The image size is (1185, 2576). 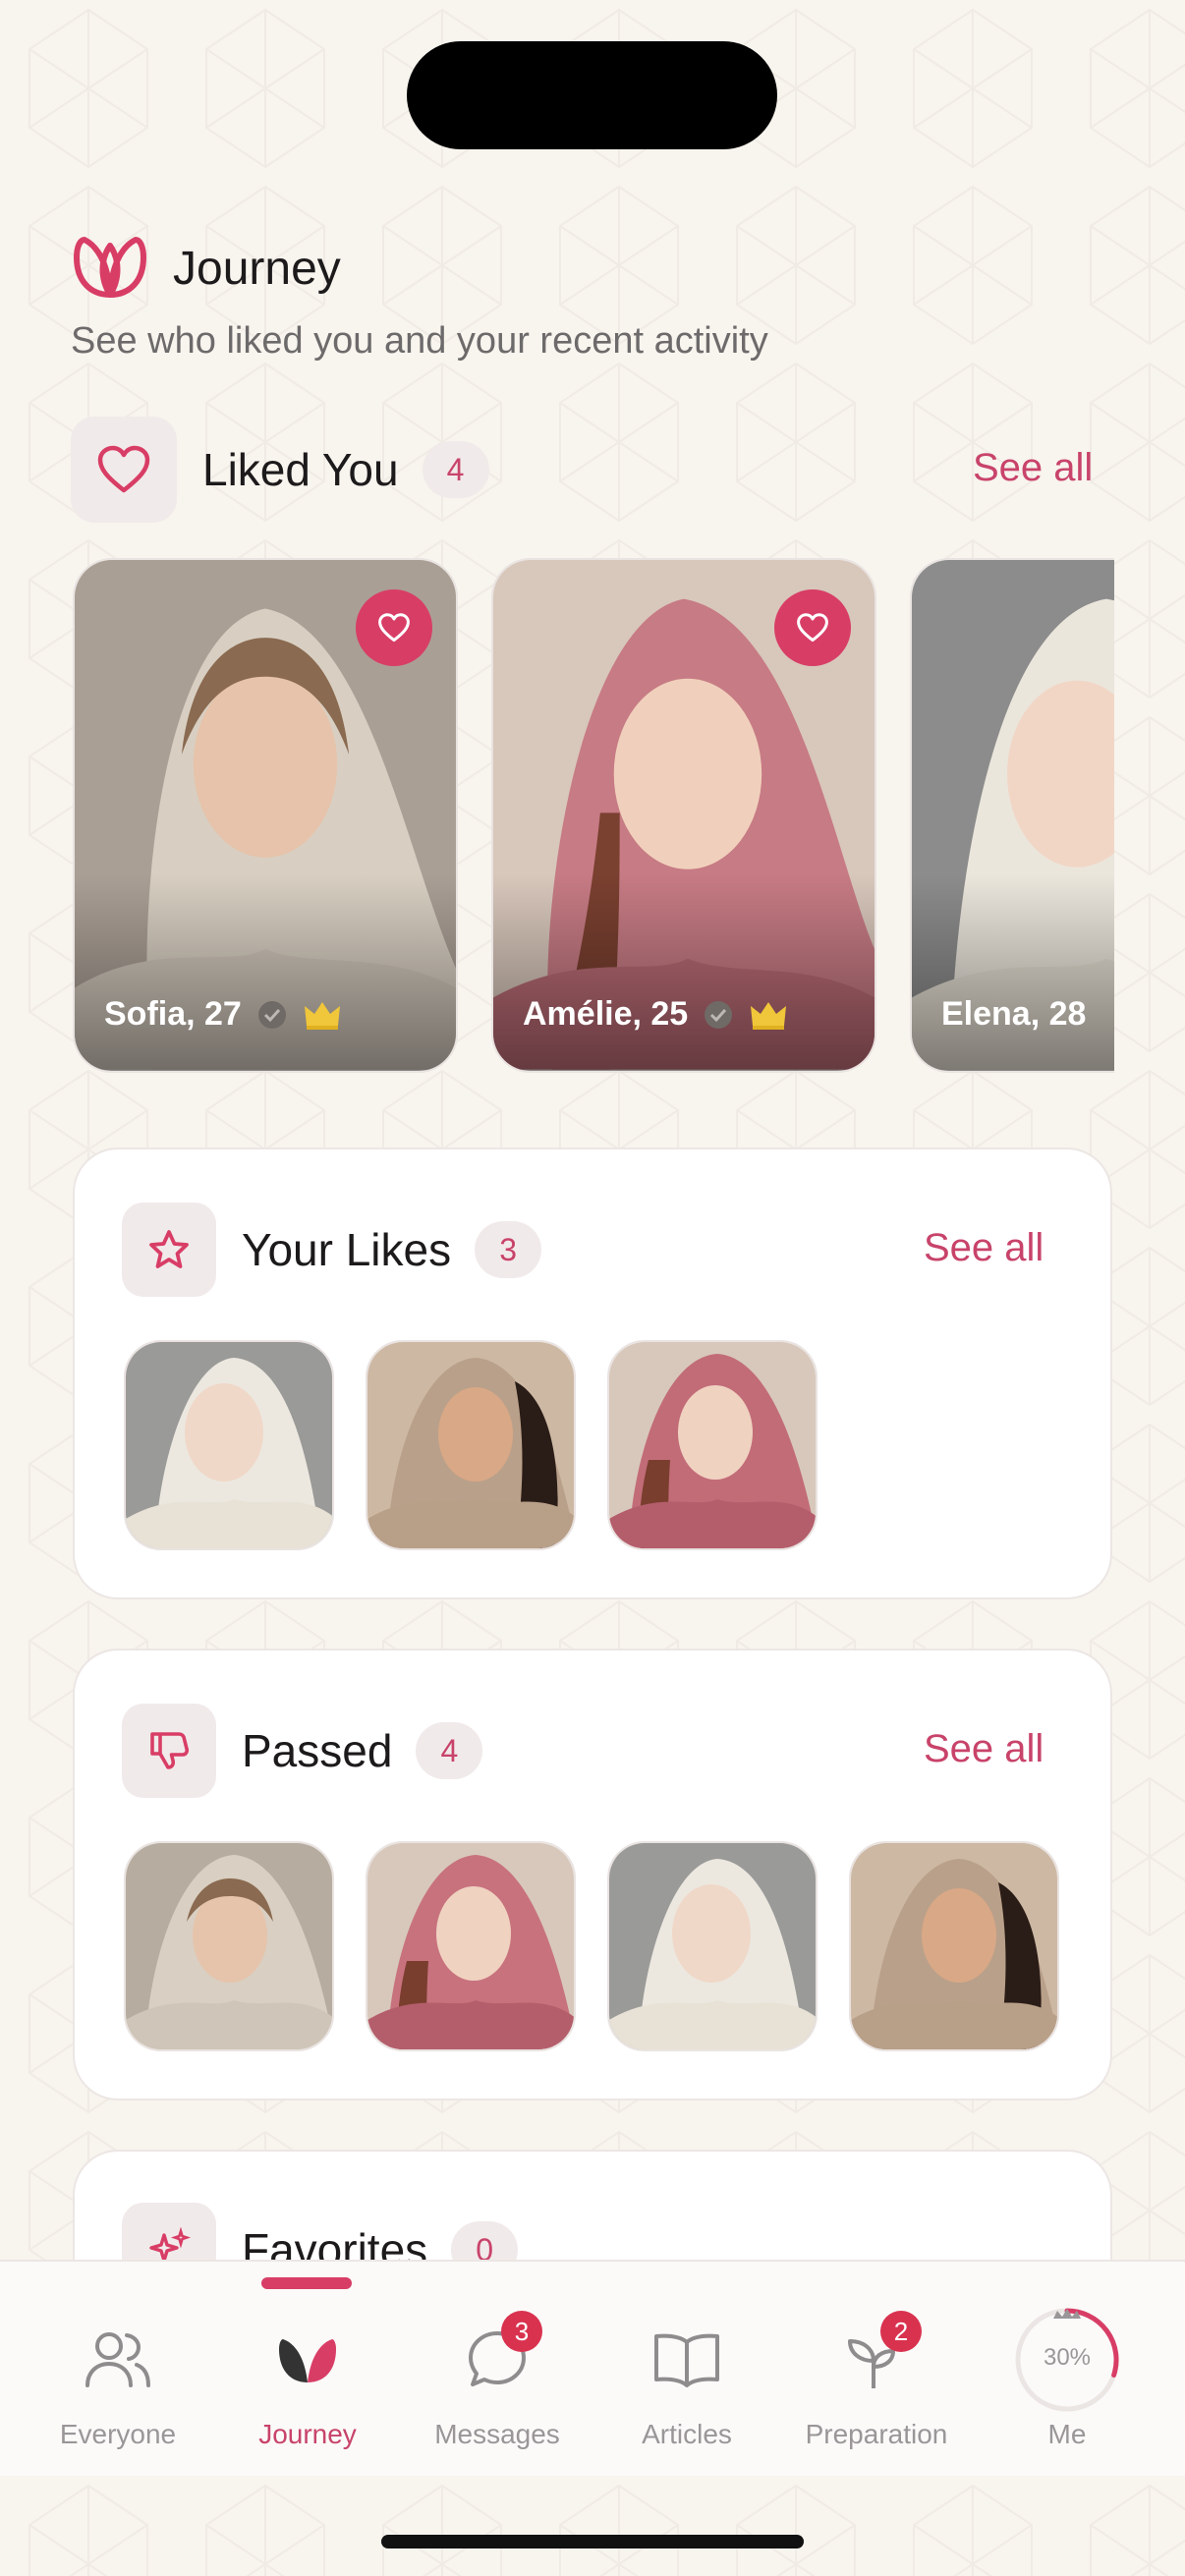 What do you see at coordinates (169, 1250) in the screenshot?
I see `star-icon` at bounding box center [169, 1250].